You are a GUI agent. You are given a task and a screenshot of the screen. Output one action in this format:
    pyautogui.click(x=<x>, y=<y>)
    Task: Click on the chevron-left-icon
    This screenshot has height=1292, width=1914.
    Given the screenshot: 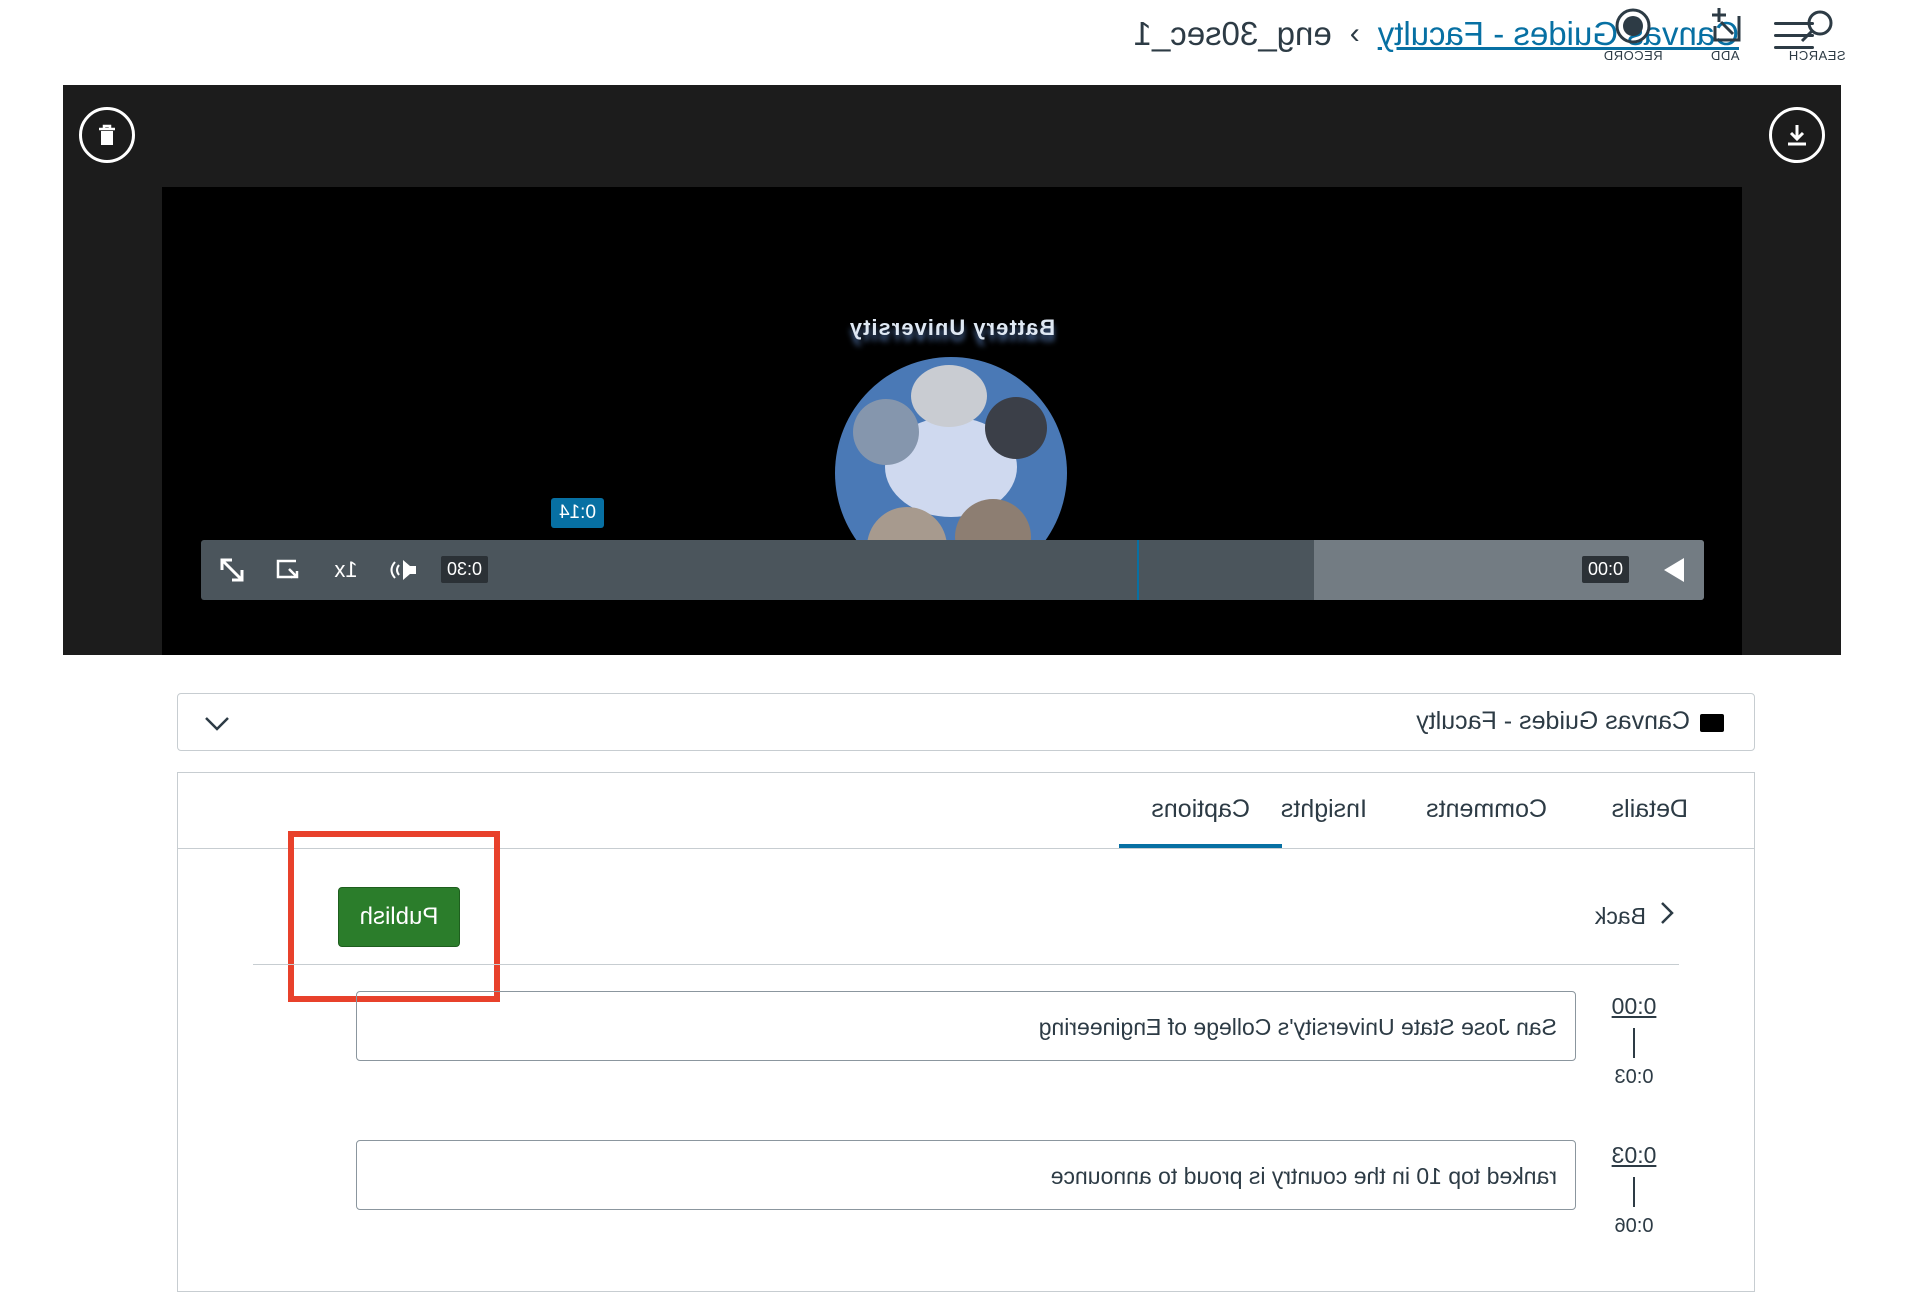 What is the action you would take?
    pyautogui.click(x=1667, y=916)
    